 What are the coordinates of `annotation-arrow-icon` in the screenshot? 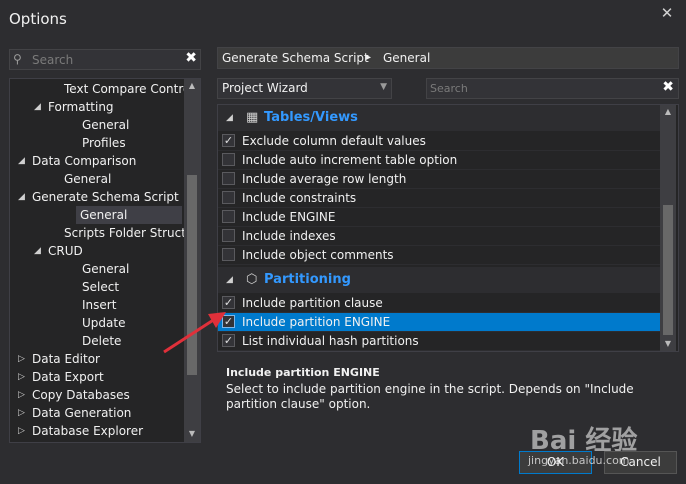 It's located at (194, 333).